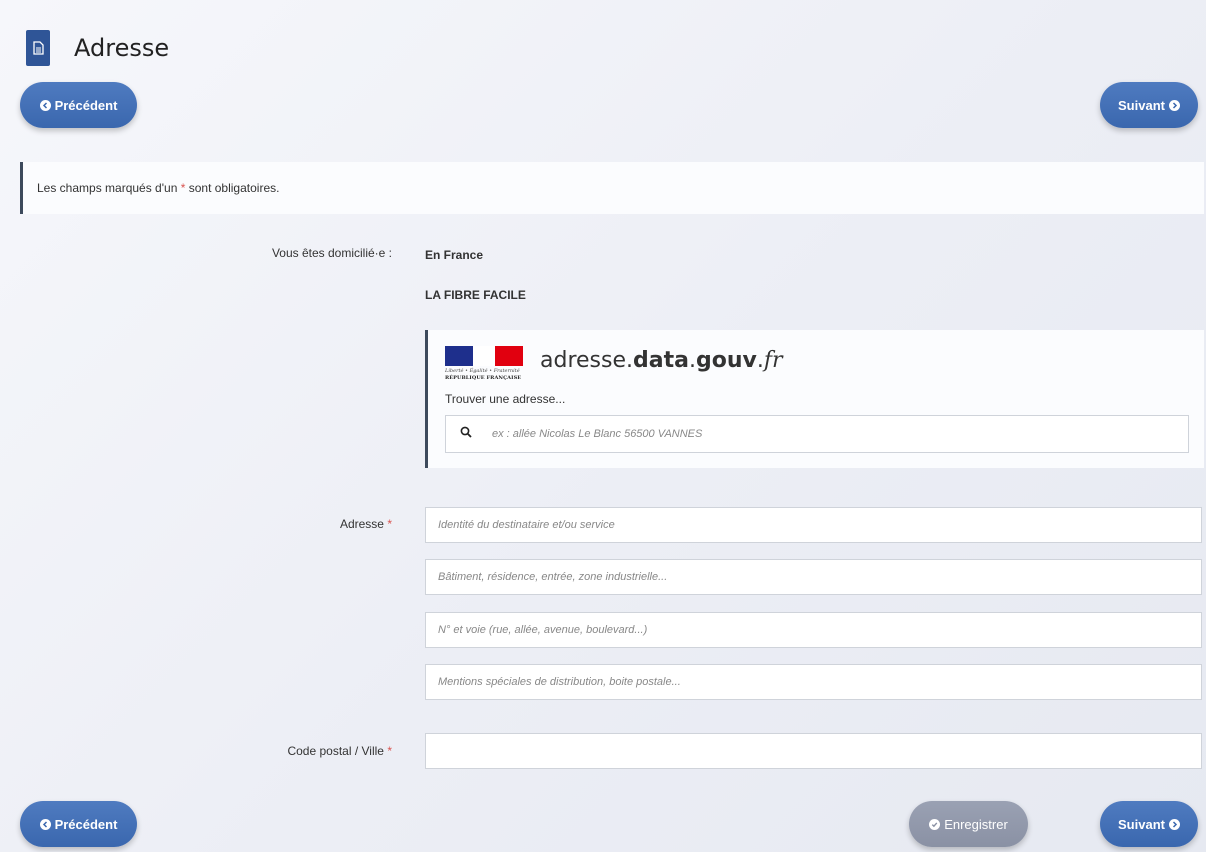 The image size is (1206, 852). Describe the element at coordinates (475, 295) in the screenshot. I see `operator-name: LA FIBRE FACILE` at that location.